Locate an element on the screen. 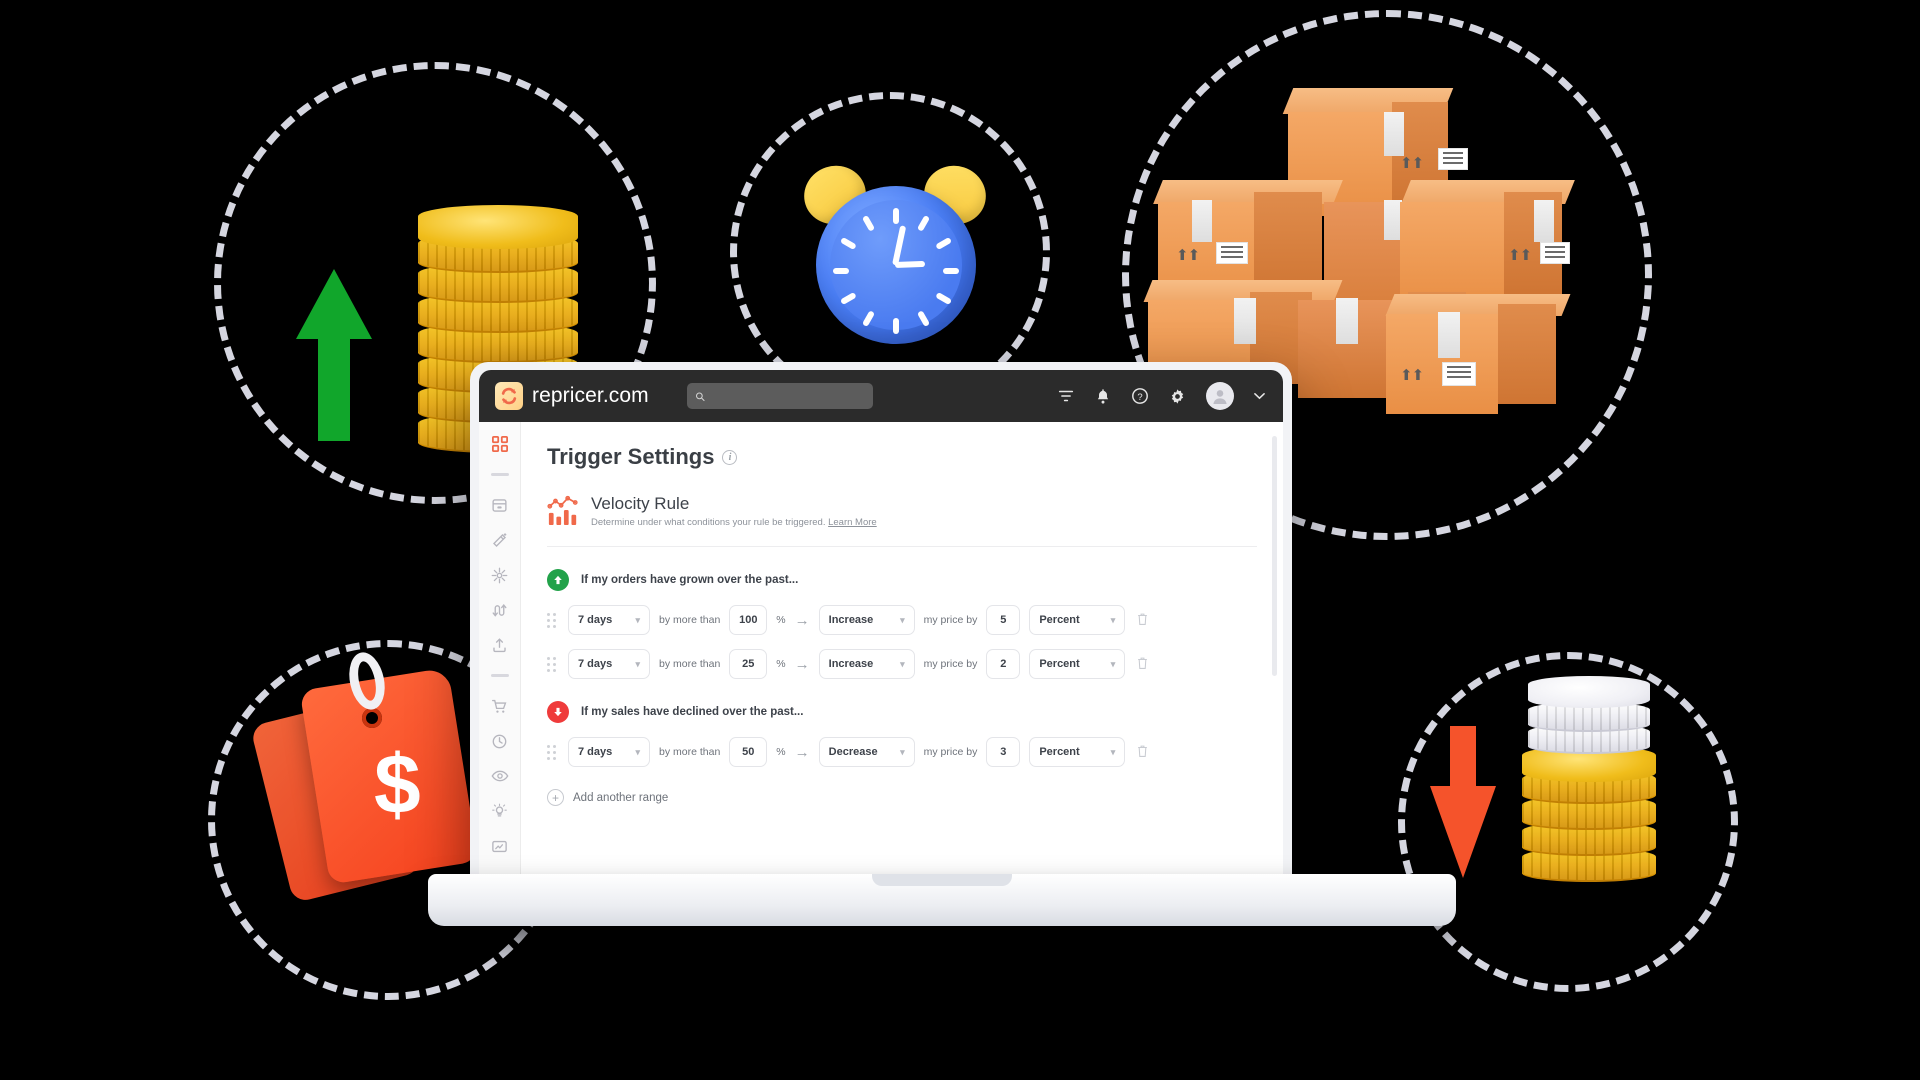 This screenshot has height=1080, width=1920. sidebar-item-history is located at coordinates (500, 741).